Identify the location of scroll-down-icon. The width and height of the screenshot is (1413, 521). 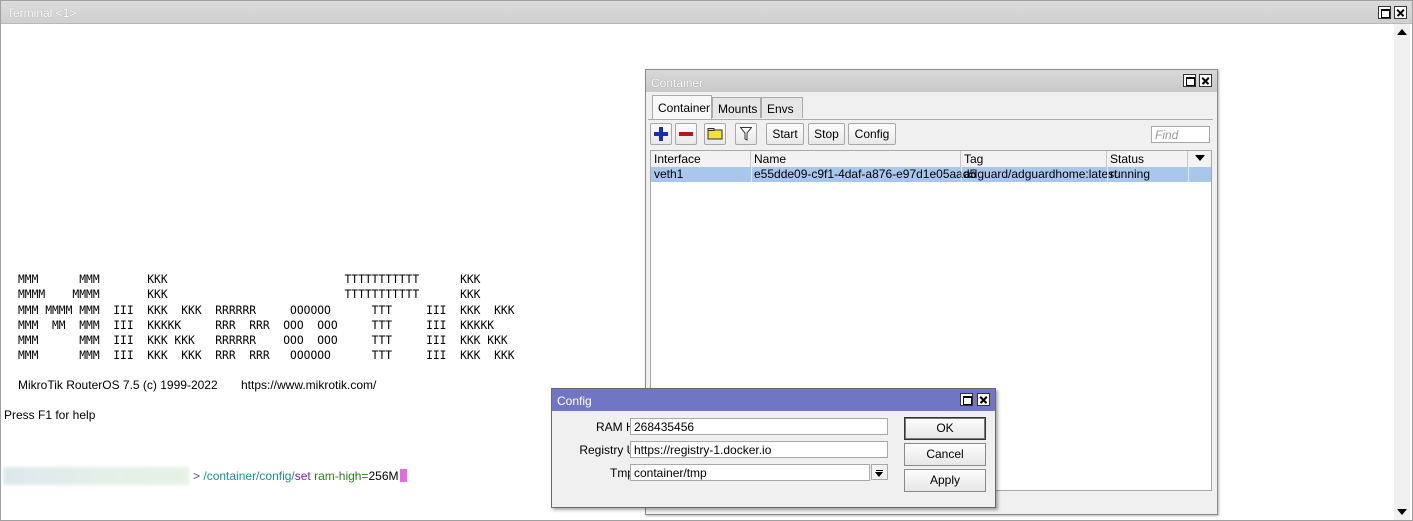
(1402, 512).